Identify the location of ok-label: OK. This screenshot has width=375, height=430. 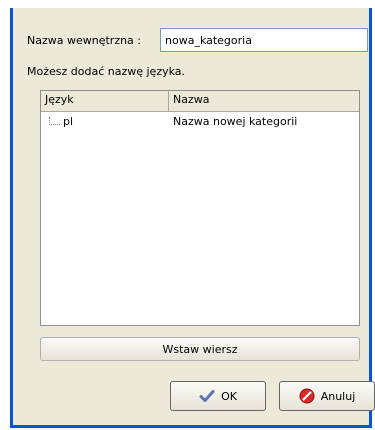
(229, 396).